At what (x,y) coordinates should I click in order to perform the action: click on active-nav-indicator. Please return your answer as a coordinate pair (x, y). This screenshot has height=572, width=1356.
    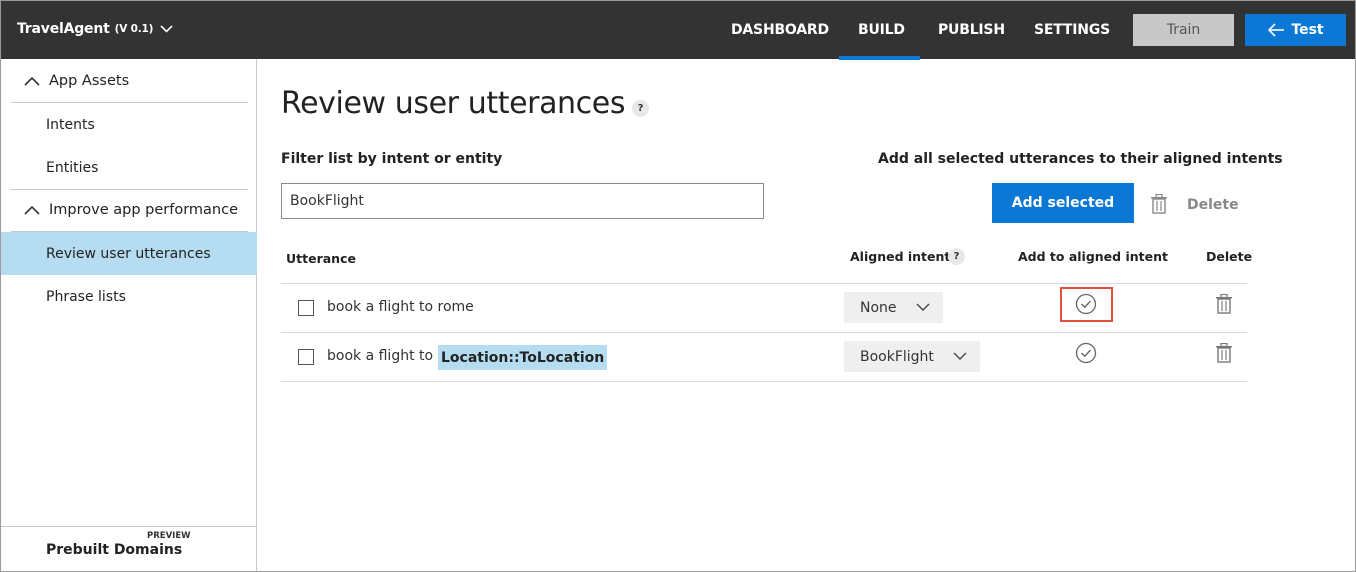
    Looking at the image, I should click on (879, 58).